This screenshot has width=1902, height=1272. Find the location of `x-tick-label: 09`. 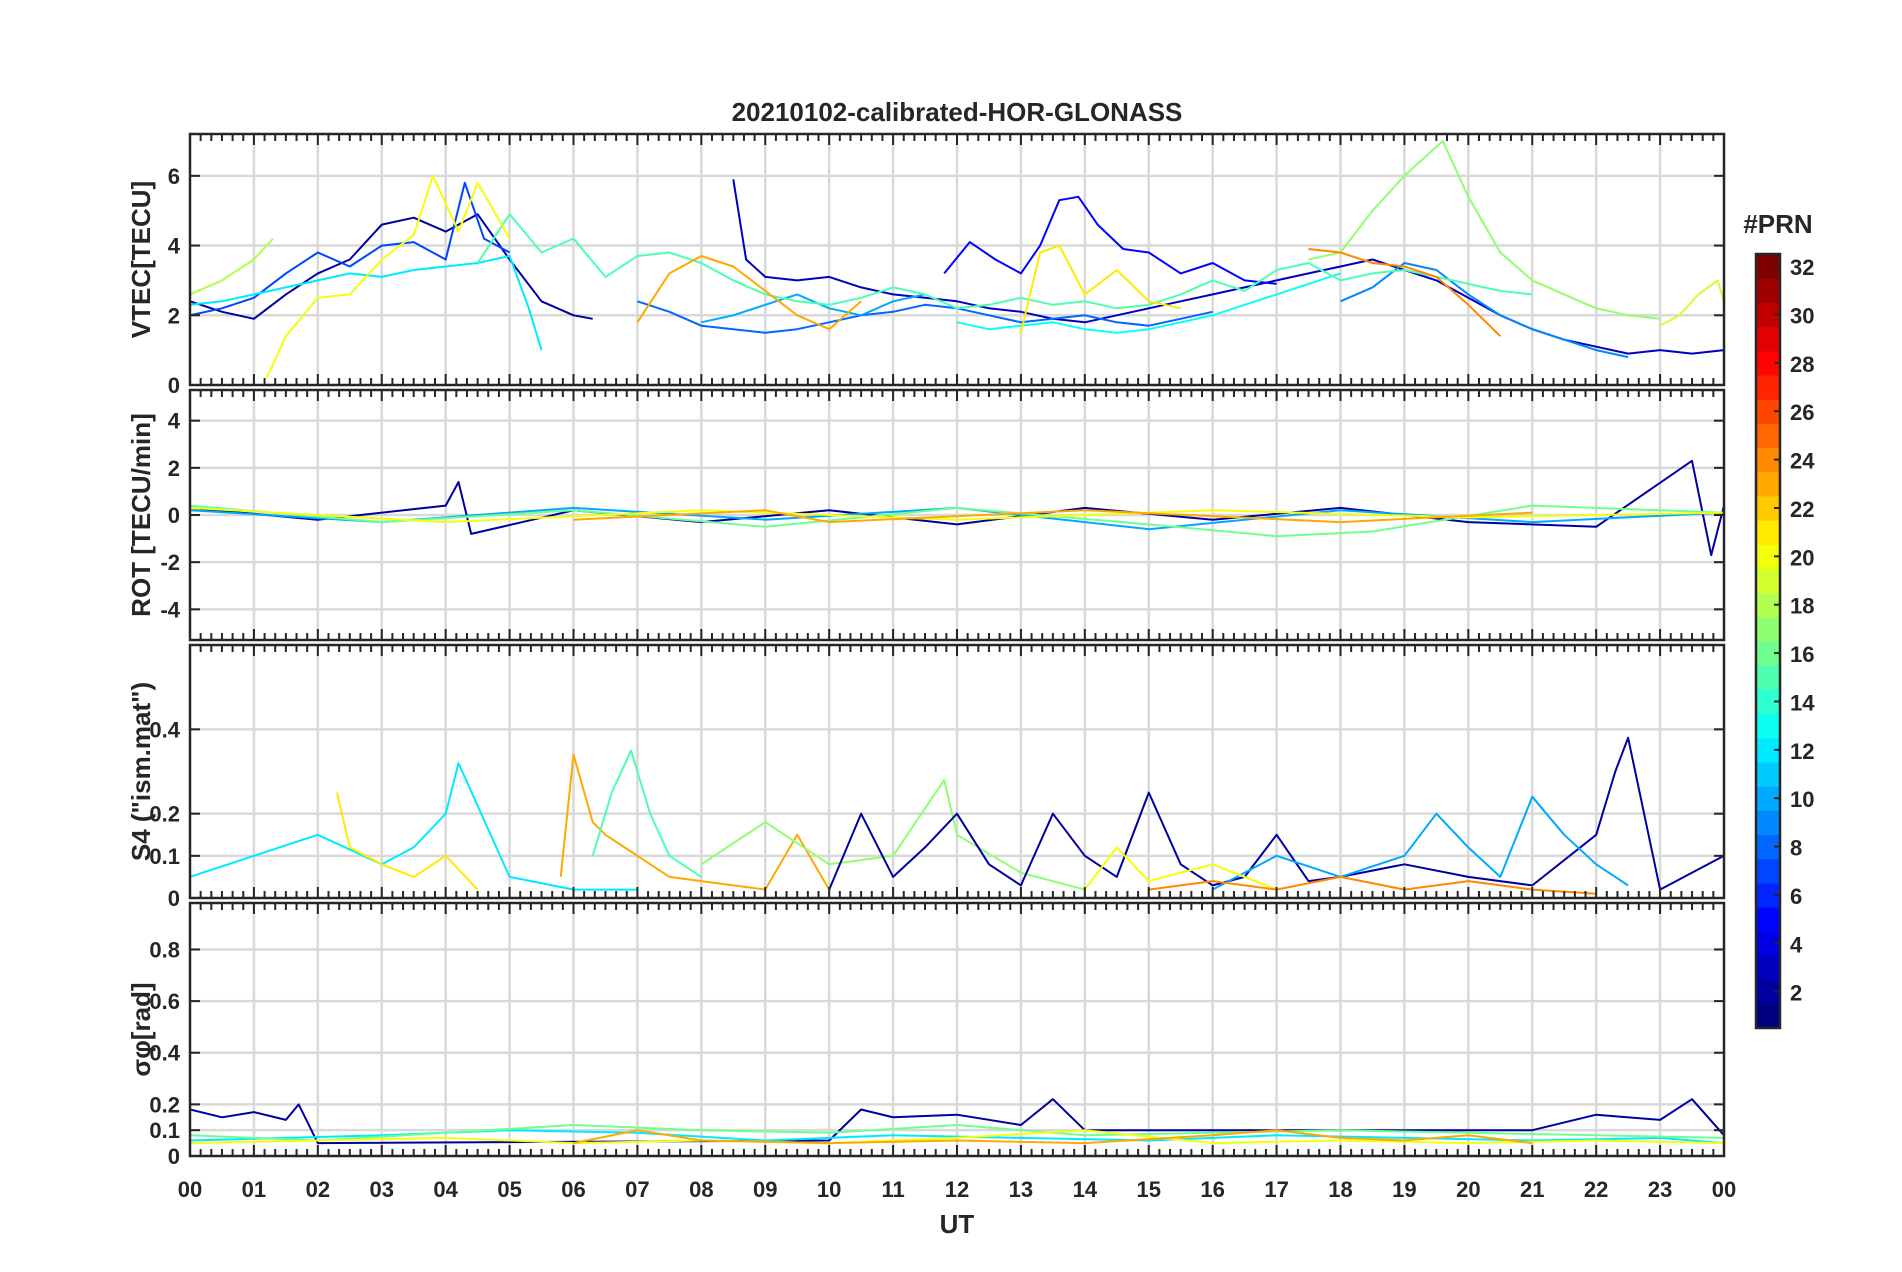

x-tick-label: 09 is located at coordinates (765, 1189).